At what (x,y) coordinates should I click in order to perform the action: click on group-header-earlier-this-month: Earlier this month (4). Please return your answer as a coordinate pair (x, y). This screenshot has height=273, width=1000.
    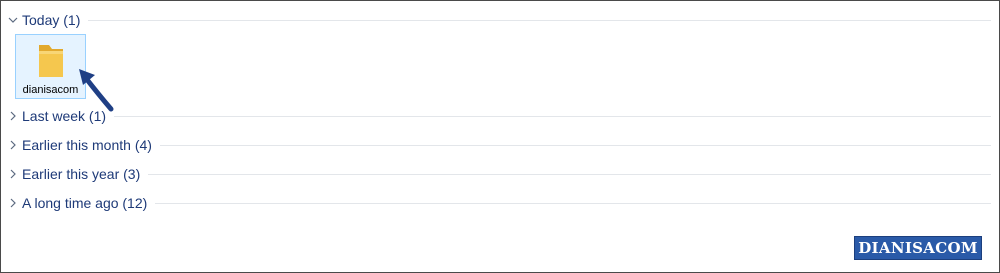
    Looking at the image, I should click on (499, 145).